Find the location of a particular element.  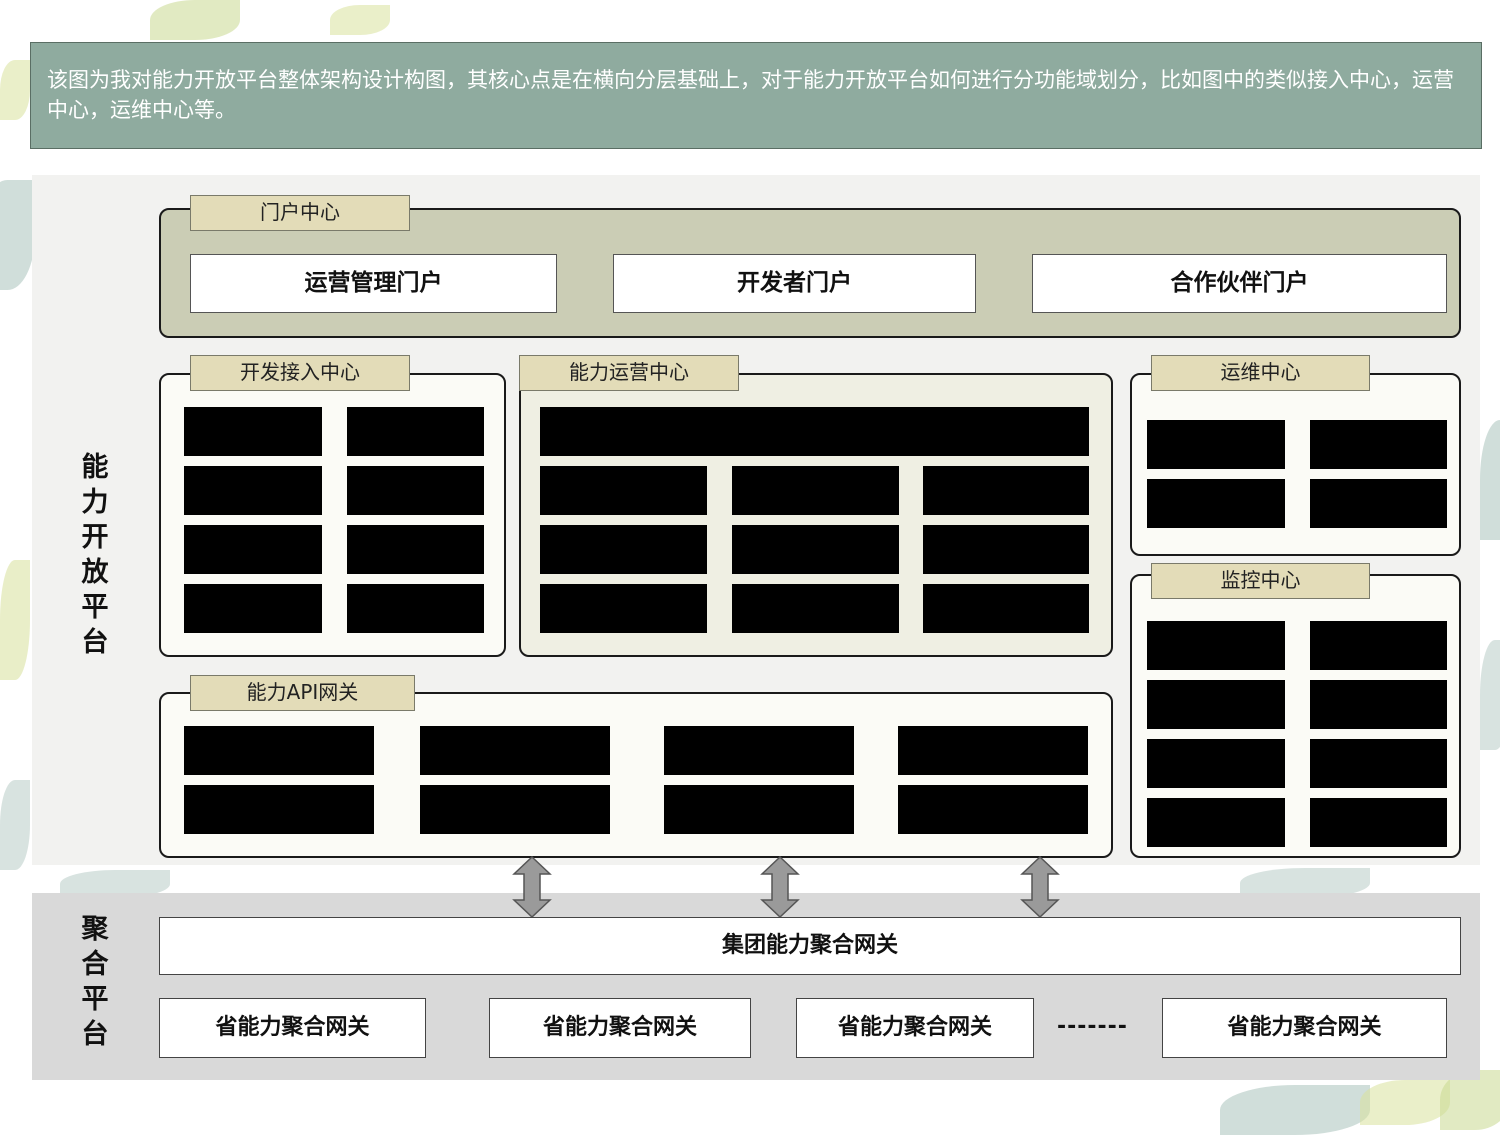

dev-access-center-tag: 开发接入中心 is located at coordinates (300, 373).